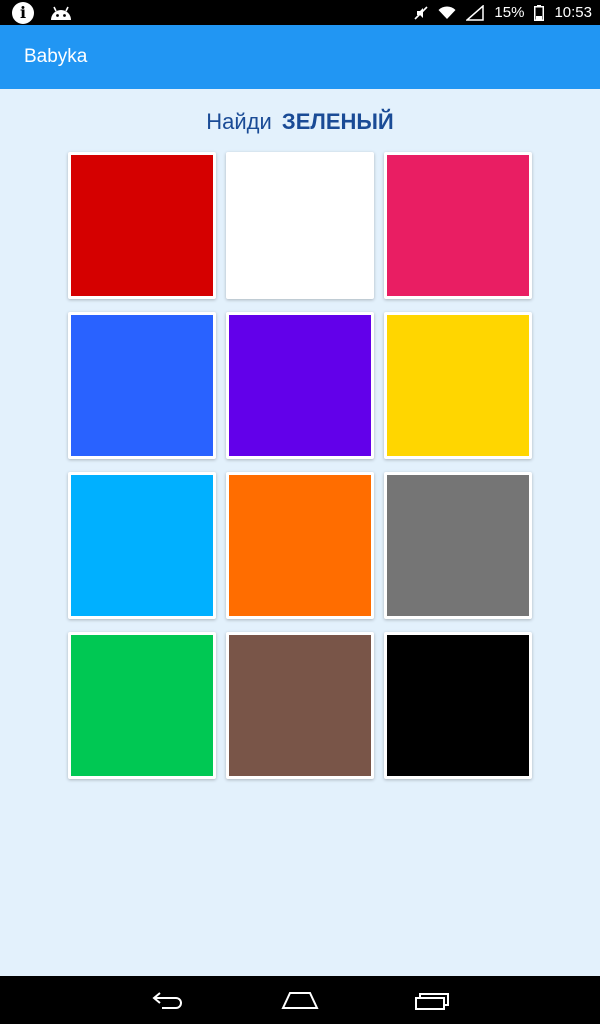  I want to click on color-tile-violet, so click(300, 385).